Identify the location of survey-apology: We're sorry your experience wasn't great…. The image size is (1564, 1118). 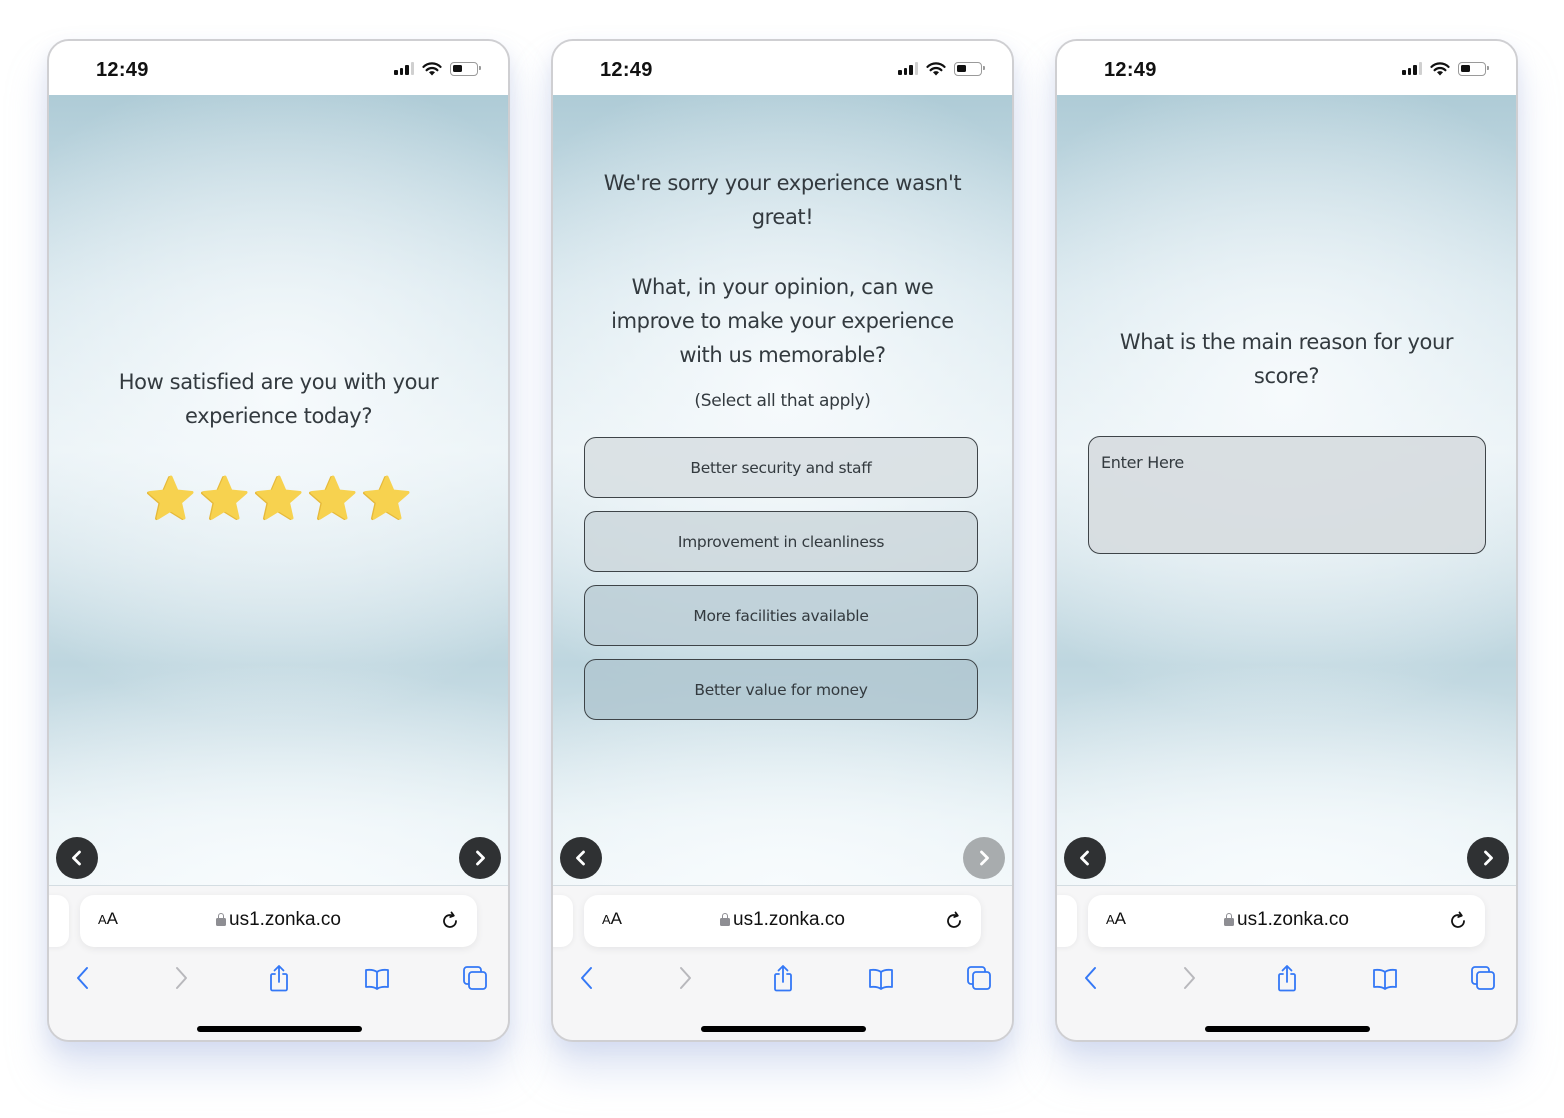
(782, 200).